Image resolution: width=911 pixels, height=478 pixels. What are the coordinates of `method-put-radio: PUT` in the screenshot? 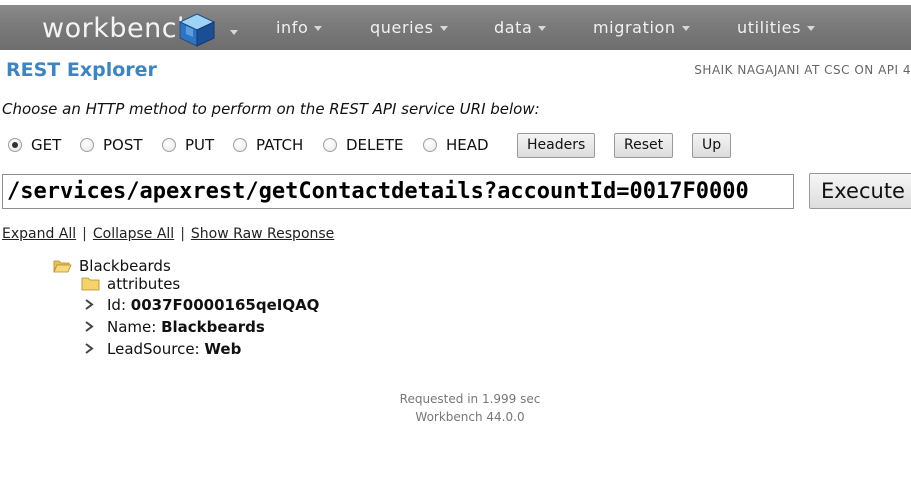 It's located at (188, 145).